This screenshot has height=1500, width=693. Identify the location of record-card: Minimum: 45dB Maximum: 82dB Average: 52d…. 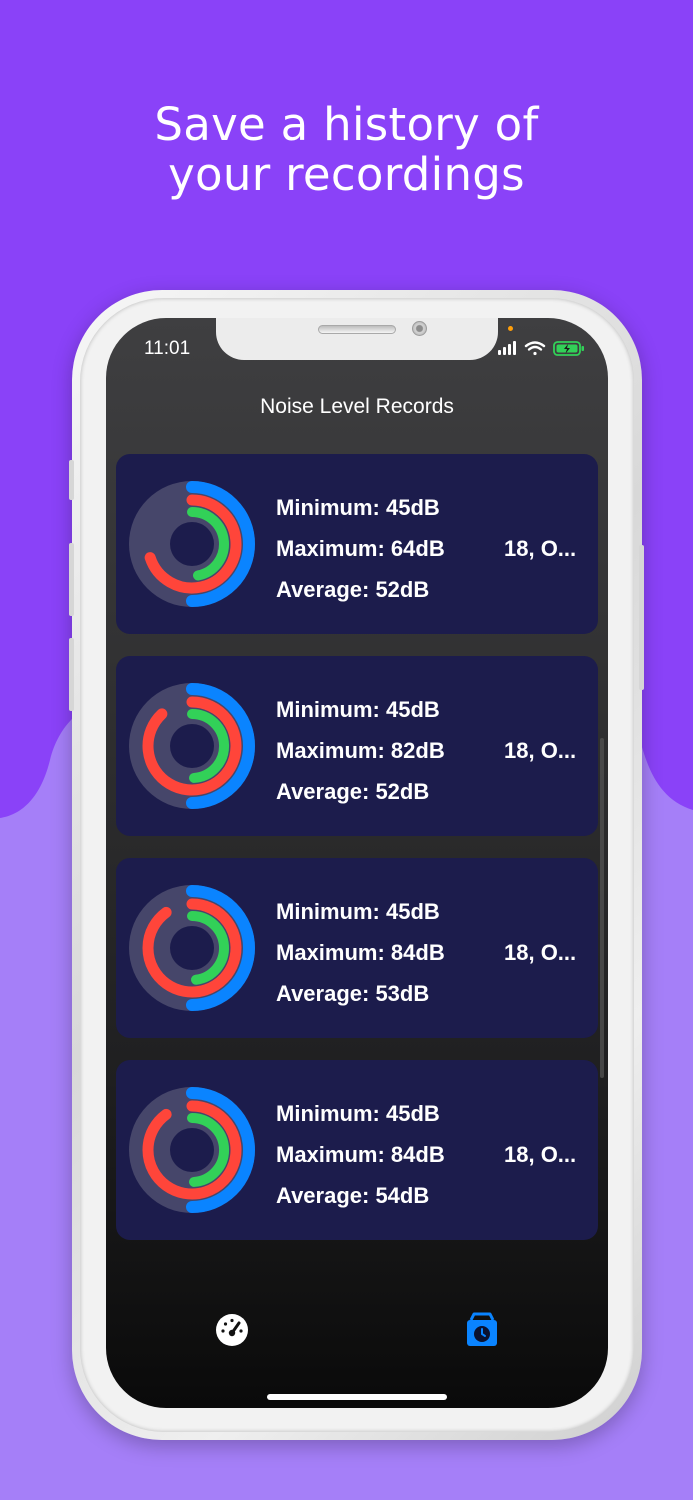
(357, 746).